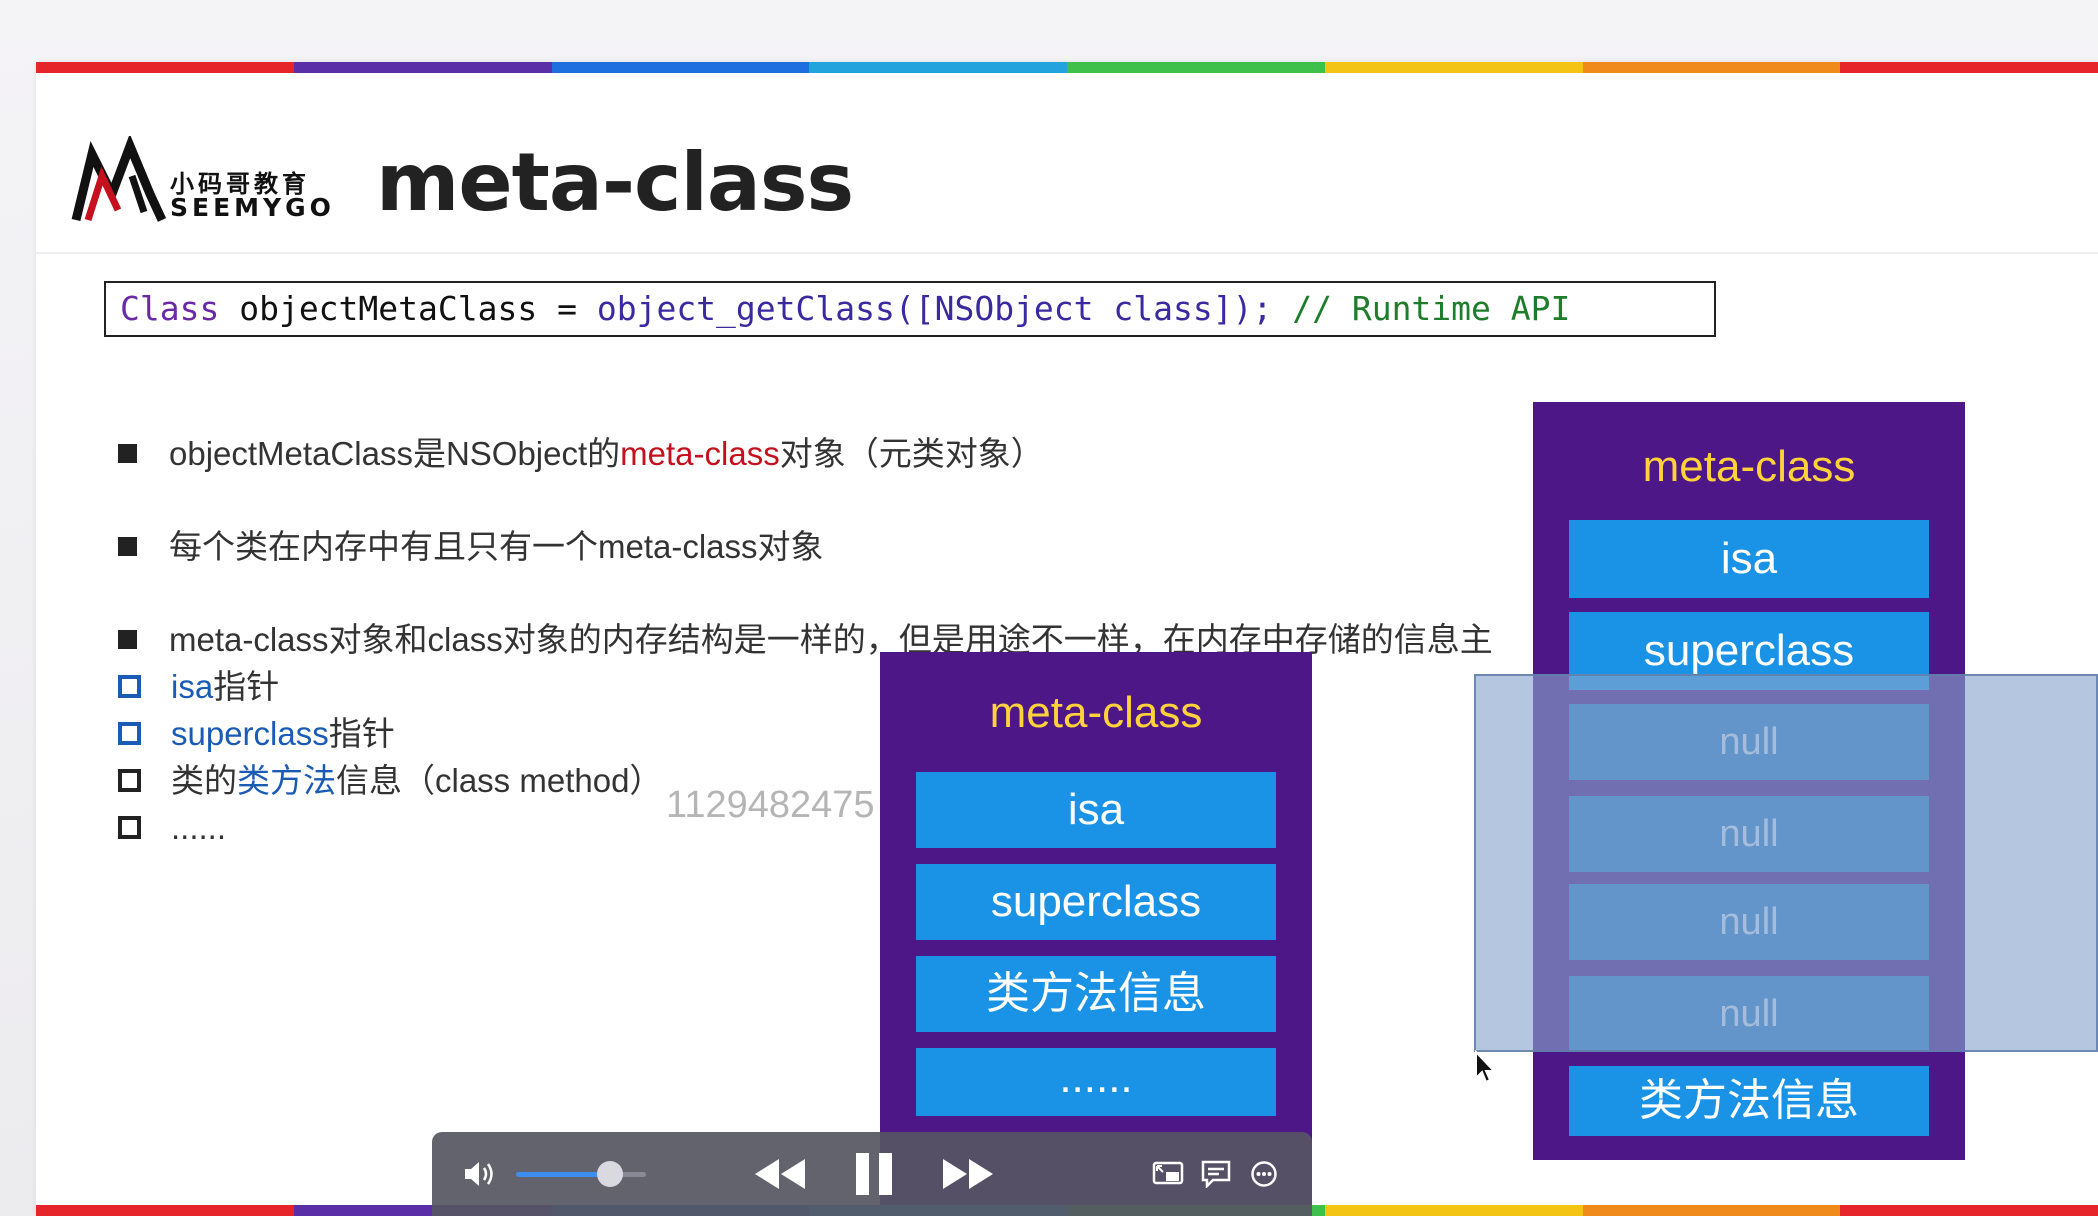  I want to click on bullet-highlight: 类方法, so click(286, 780).